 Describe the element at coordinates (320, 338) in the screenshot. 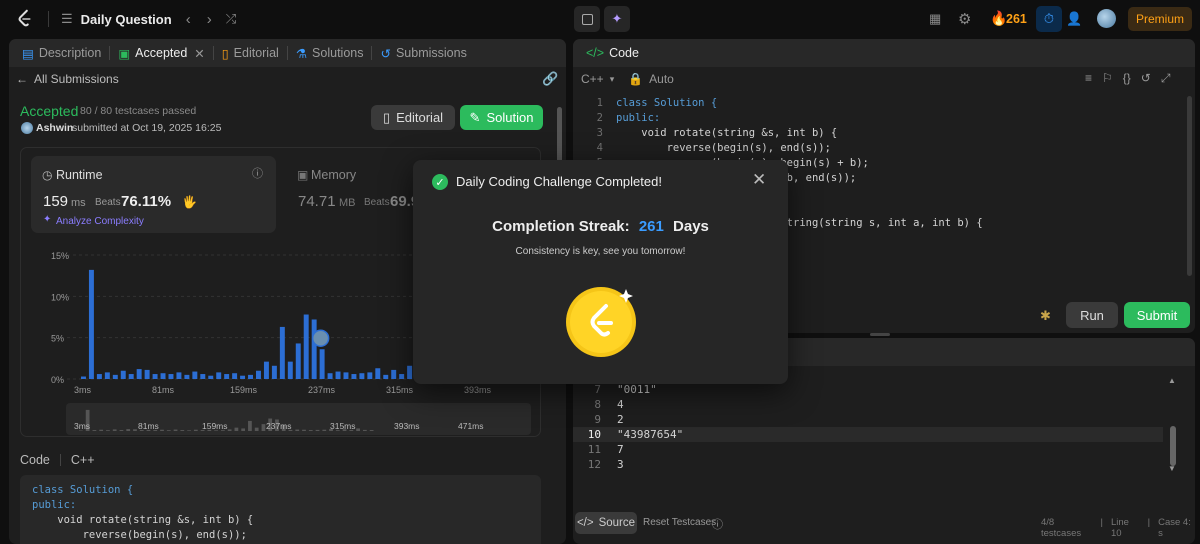

I see `your-submission-avatar-marker` at that location.